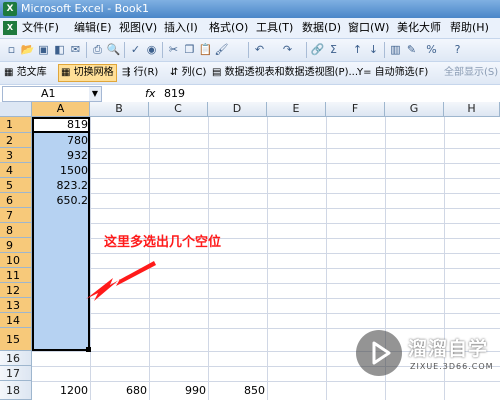 The image size is (500, 400). Describe the element at coordinates (176, 72) in the screenshot. I see `column-icon: ⇵` at that location.